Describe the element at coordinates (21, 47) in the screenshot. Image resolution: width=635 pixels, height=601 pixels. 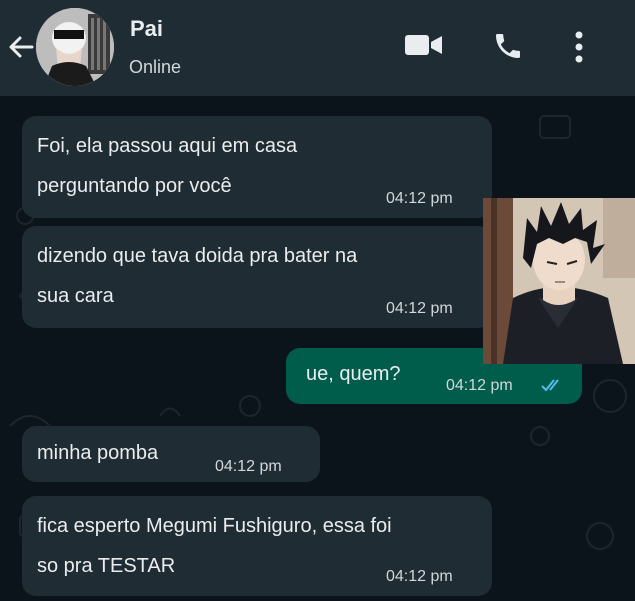
I see `back-arrow-icon` at that location.